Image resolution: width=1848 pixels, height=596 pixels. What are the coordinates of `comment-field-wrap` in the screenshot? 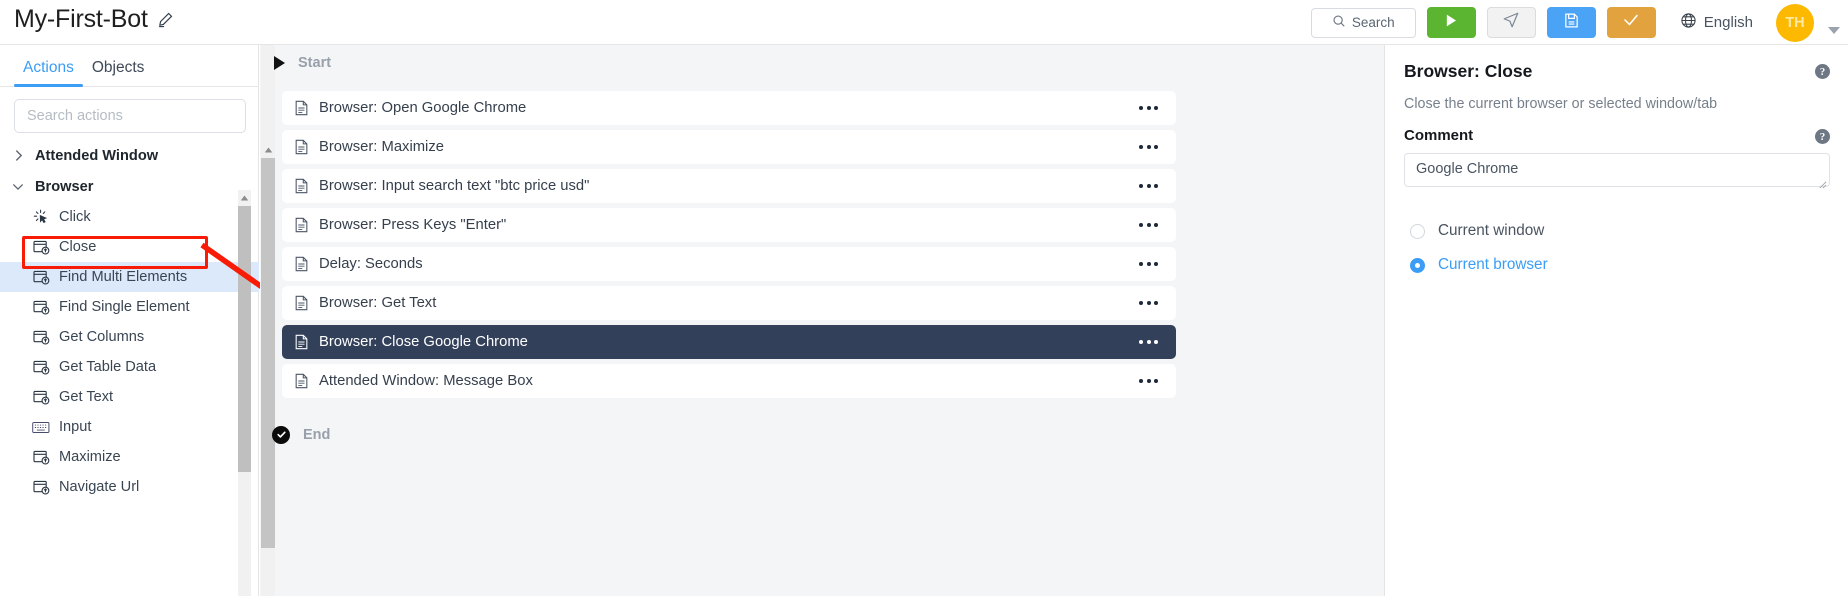 It's located at (1617, 172).